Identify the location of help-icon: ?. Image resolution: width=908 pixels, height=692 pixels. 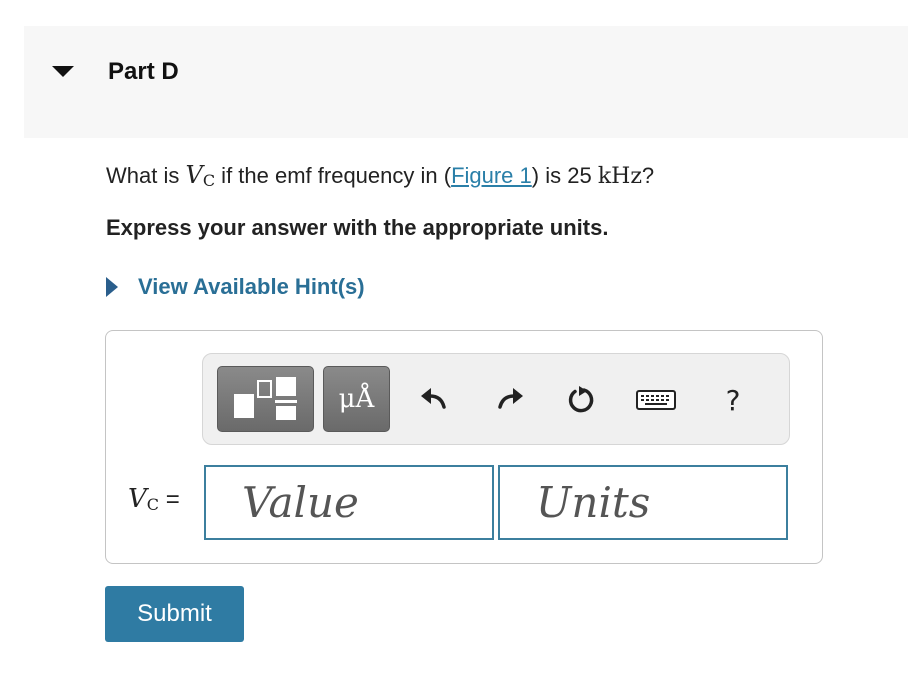
(733, 400).